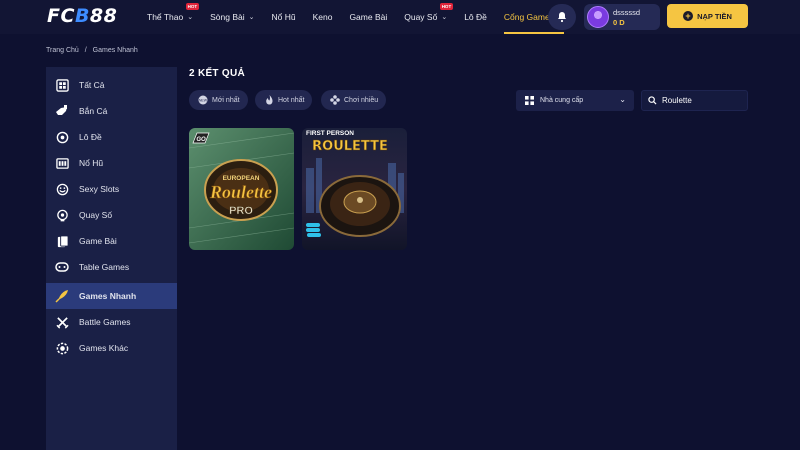 The width and height of the screenshot is (800, 450). I want to click on sidebar-item-no-hu: Nổ Hũ, so click(111, 163).